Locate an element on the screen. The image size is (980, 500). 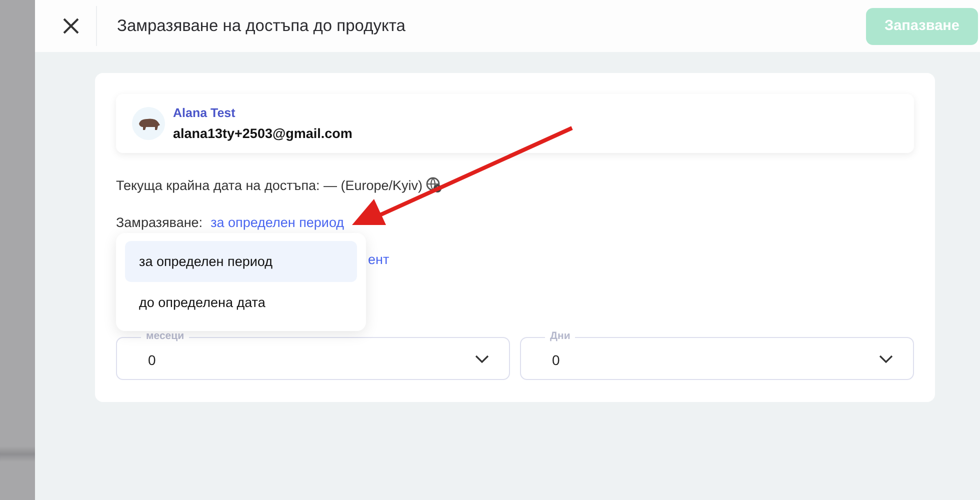
user-name: Alana Test is located at coordinates (204, 113).